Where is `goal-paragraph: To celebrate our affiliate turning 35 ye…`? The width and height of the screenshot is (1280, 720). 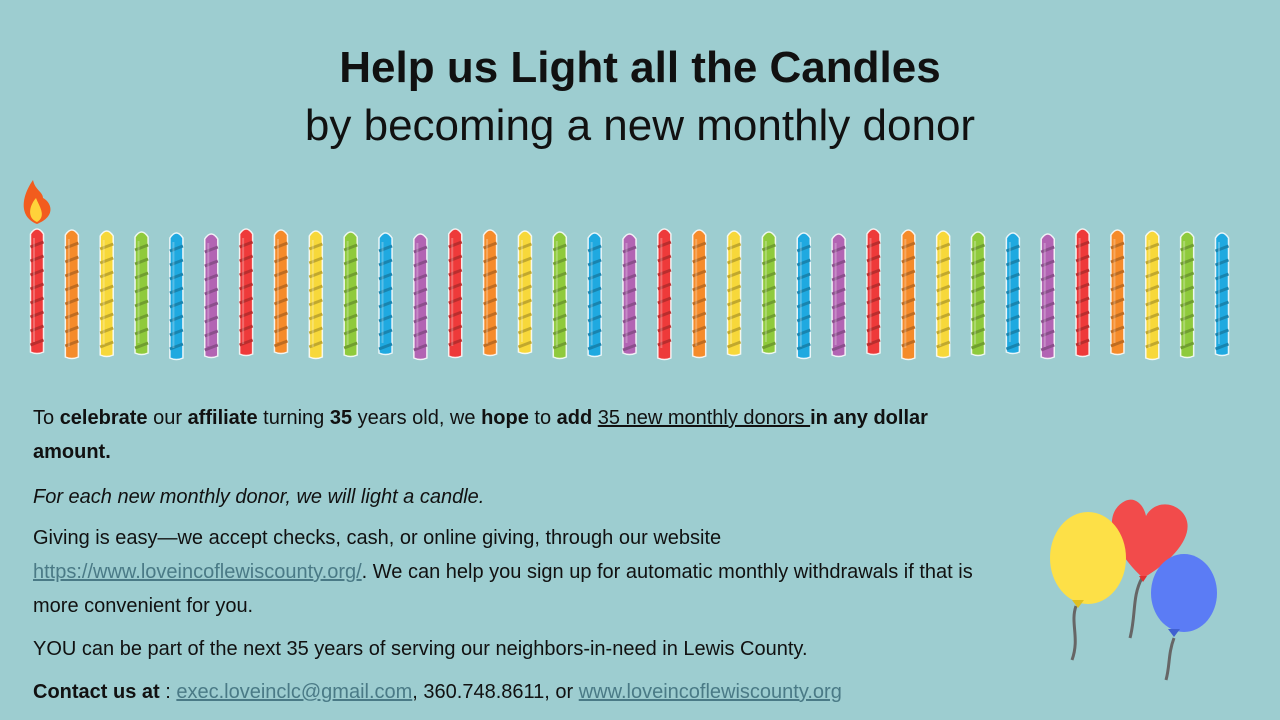 goal-paragraph: To celebrate our affiliate turning 35 ye… is located at coordinates (480, 435).